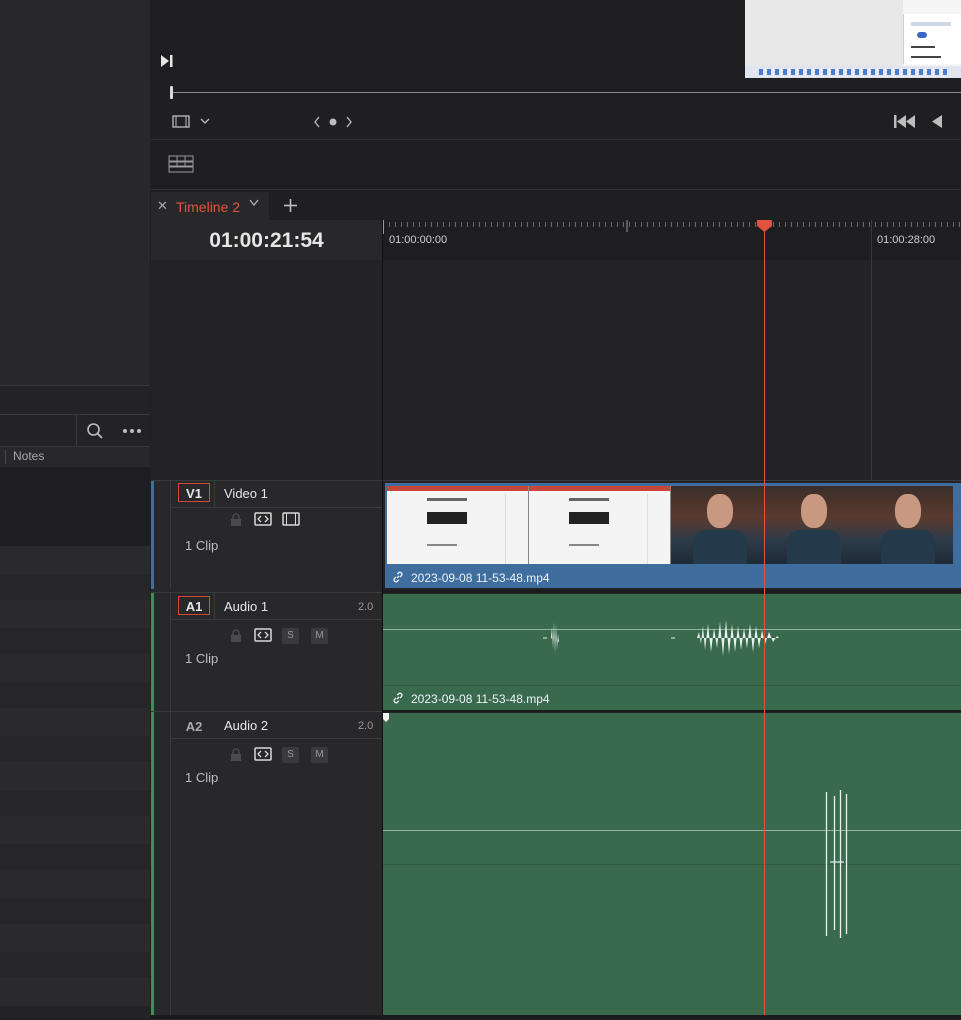 This screenshot has width=961, height=1020. What do you see at coordinates (764, 226) in the screenshot?
I see `playhead-handle` at bounding box center [764, 226].